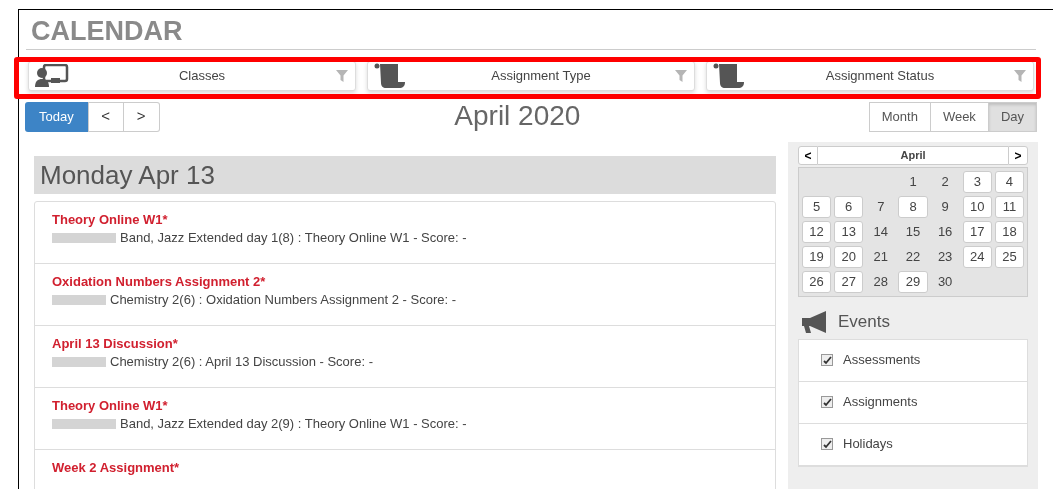 The image size is (1053, 489). What do you see at coordinates (817, 207) in the screenshot?
I see `calendar-day: 5` at bounding box center [817, 207].